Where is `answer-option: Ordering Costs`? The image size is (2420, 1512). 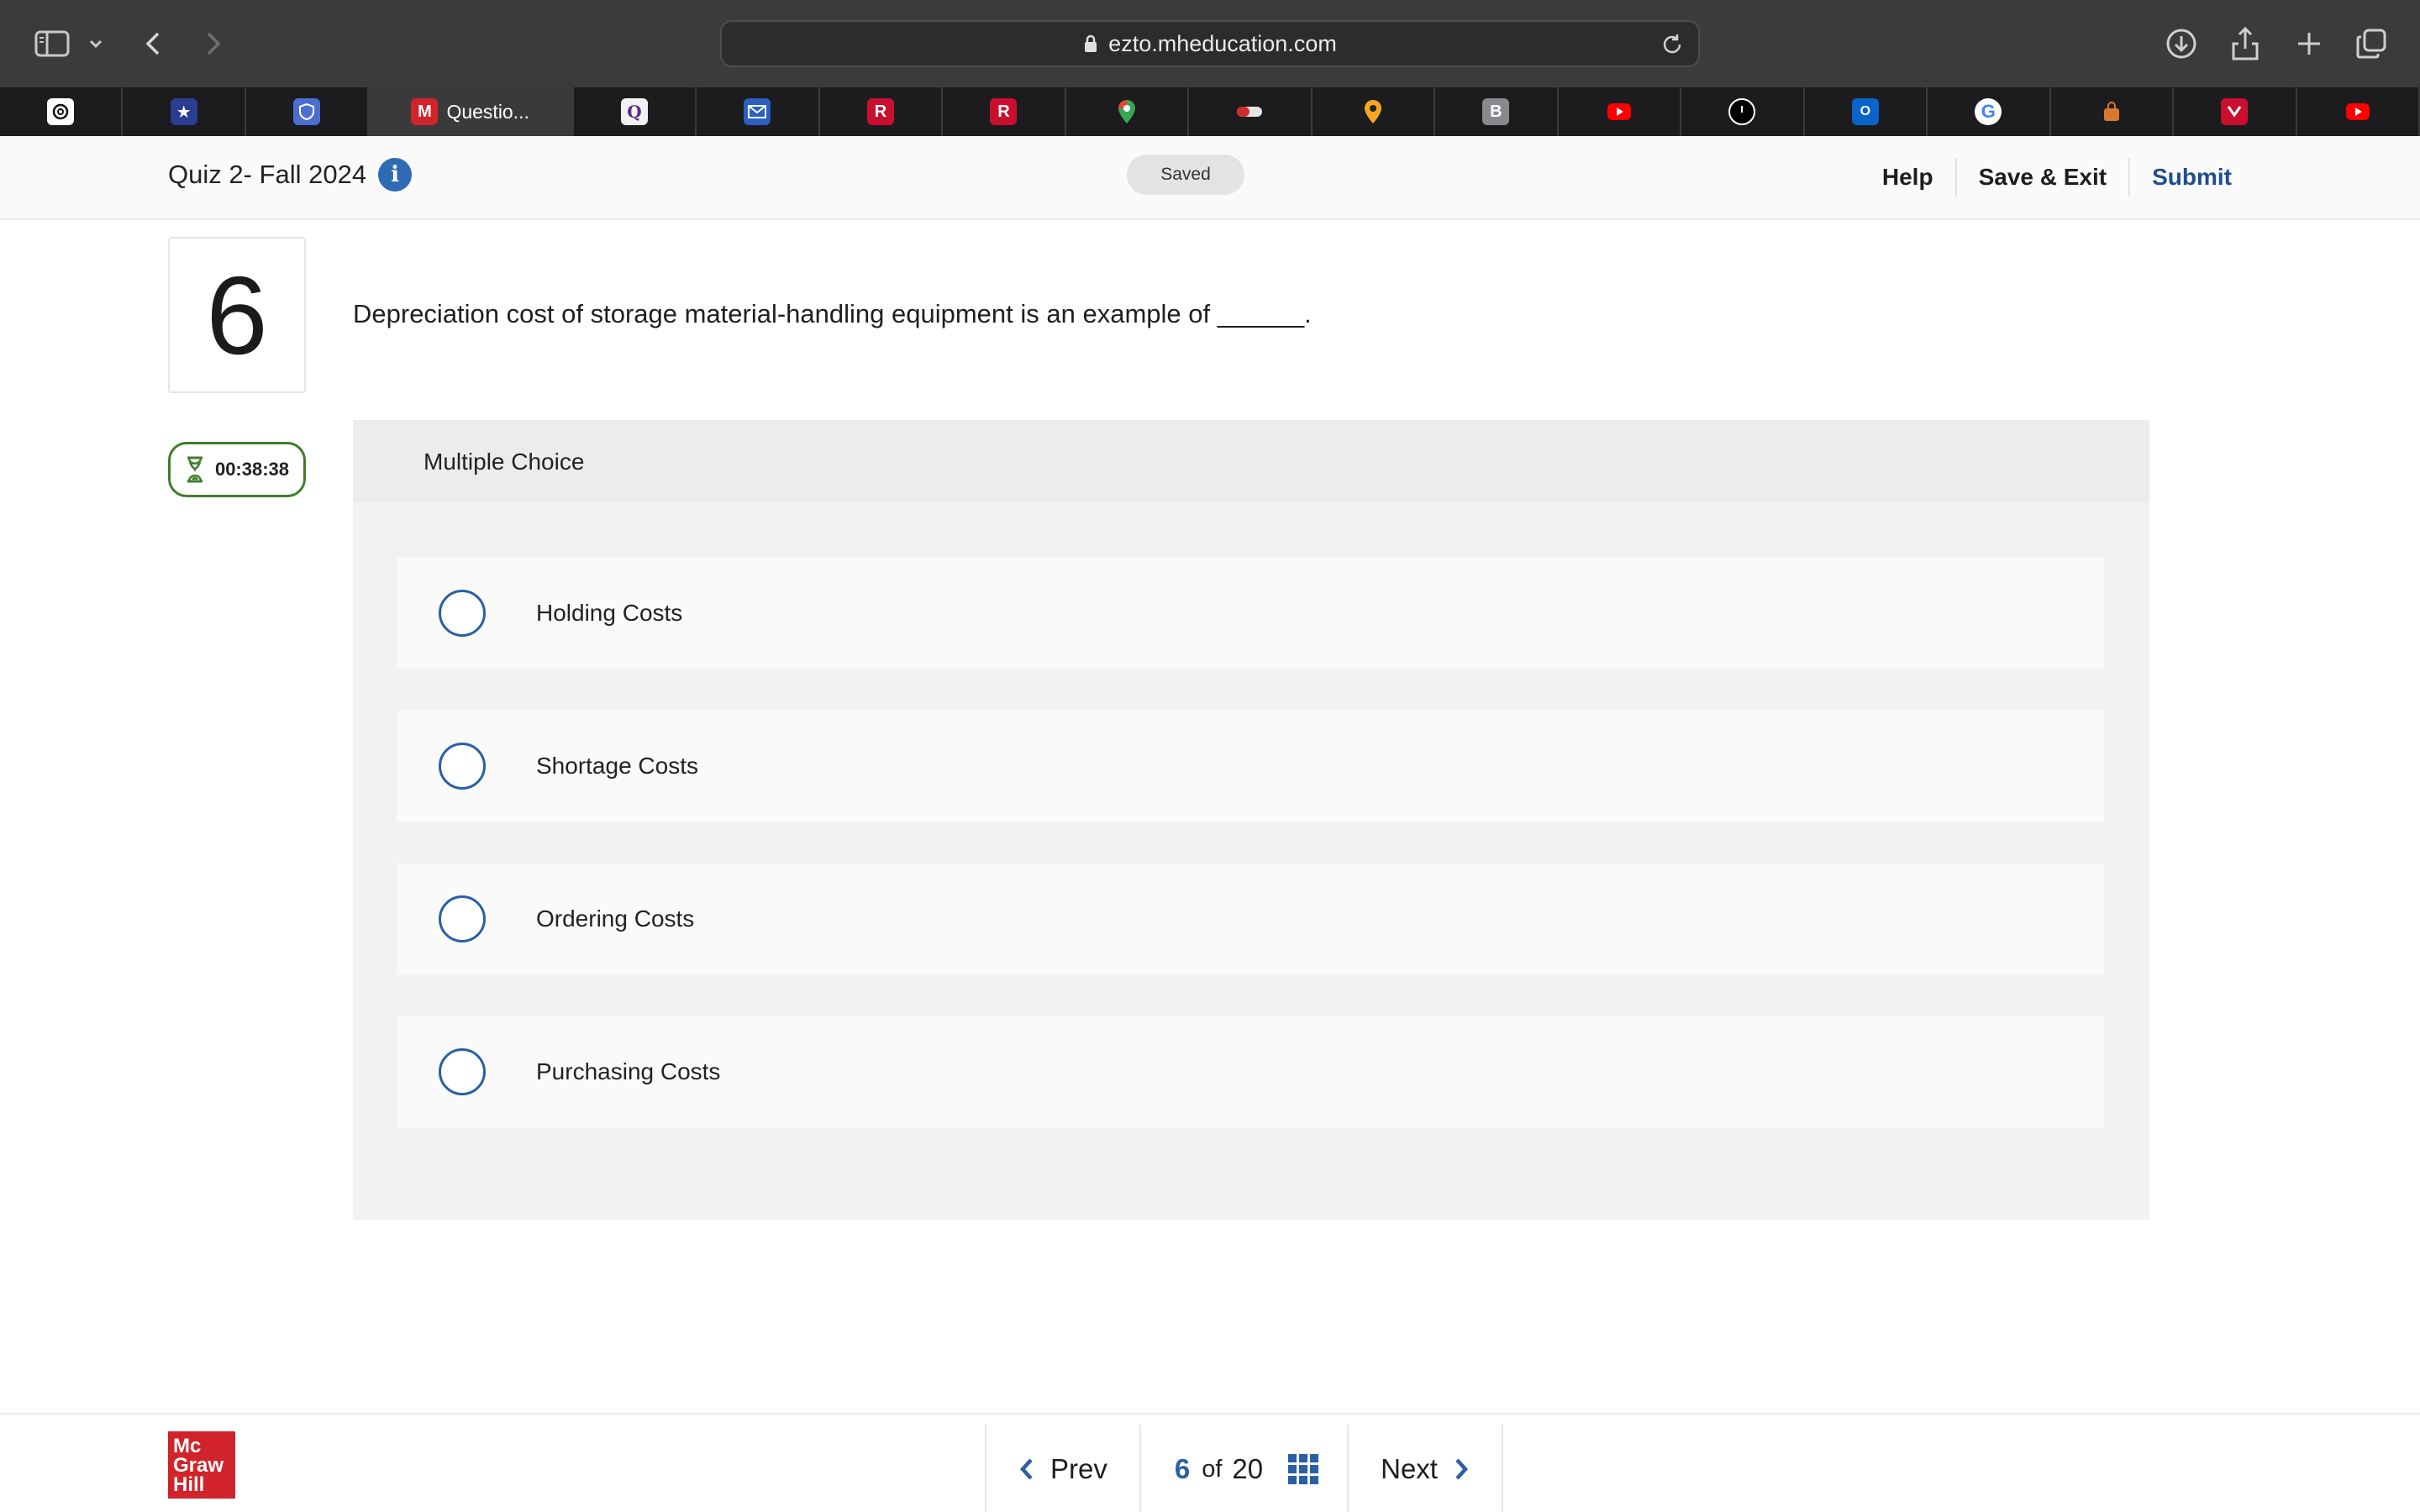
answer-option: Ordering Costs is located at coordinates (1251, 919).